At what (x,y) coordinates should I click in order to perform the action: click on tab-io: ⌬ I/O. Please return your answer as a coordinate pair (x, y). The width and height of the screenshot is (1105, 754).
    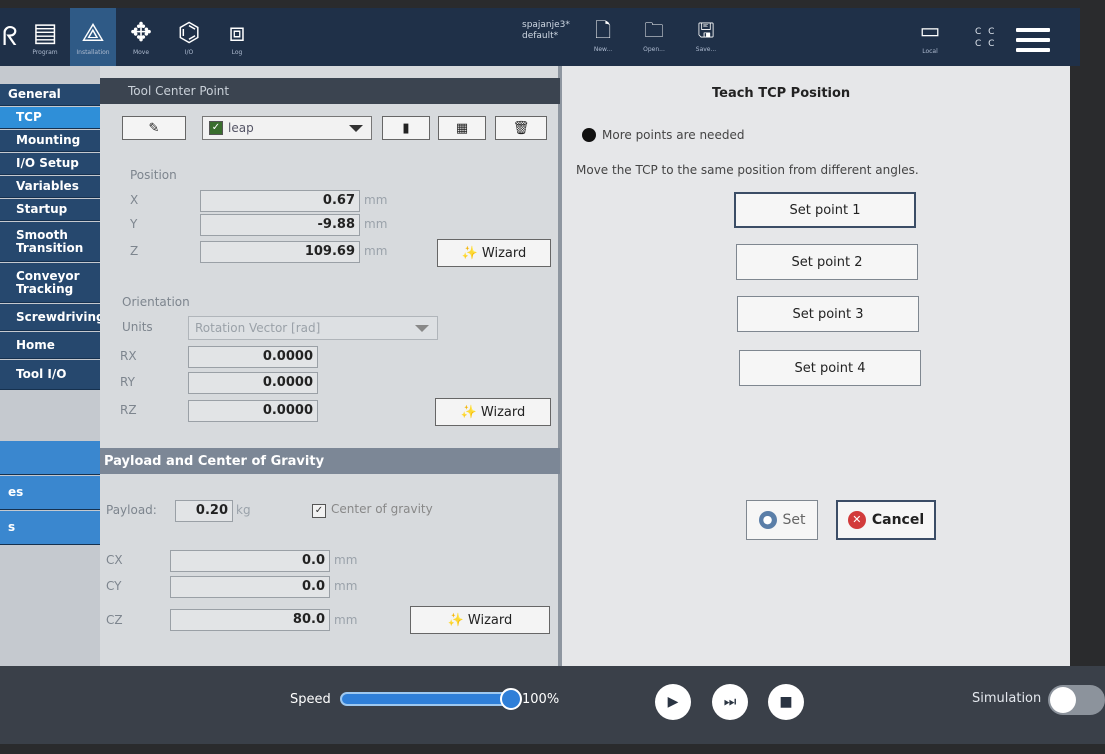
    Looking at the image, I should click on (189, 37).